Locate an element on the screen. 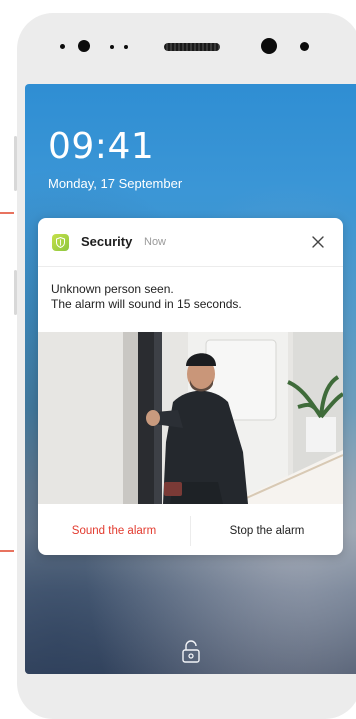 The image size is (356, 719). shield-icon is located at coordinates (60, 242).